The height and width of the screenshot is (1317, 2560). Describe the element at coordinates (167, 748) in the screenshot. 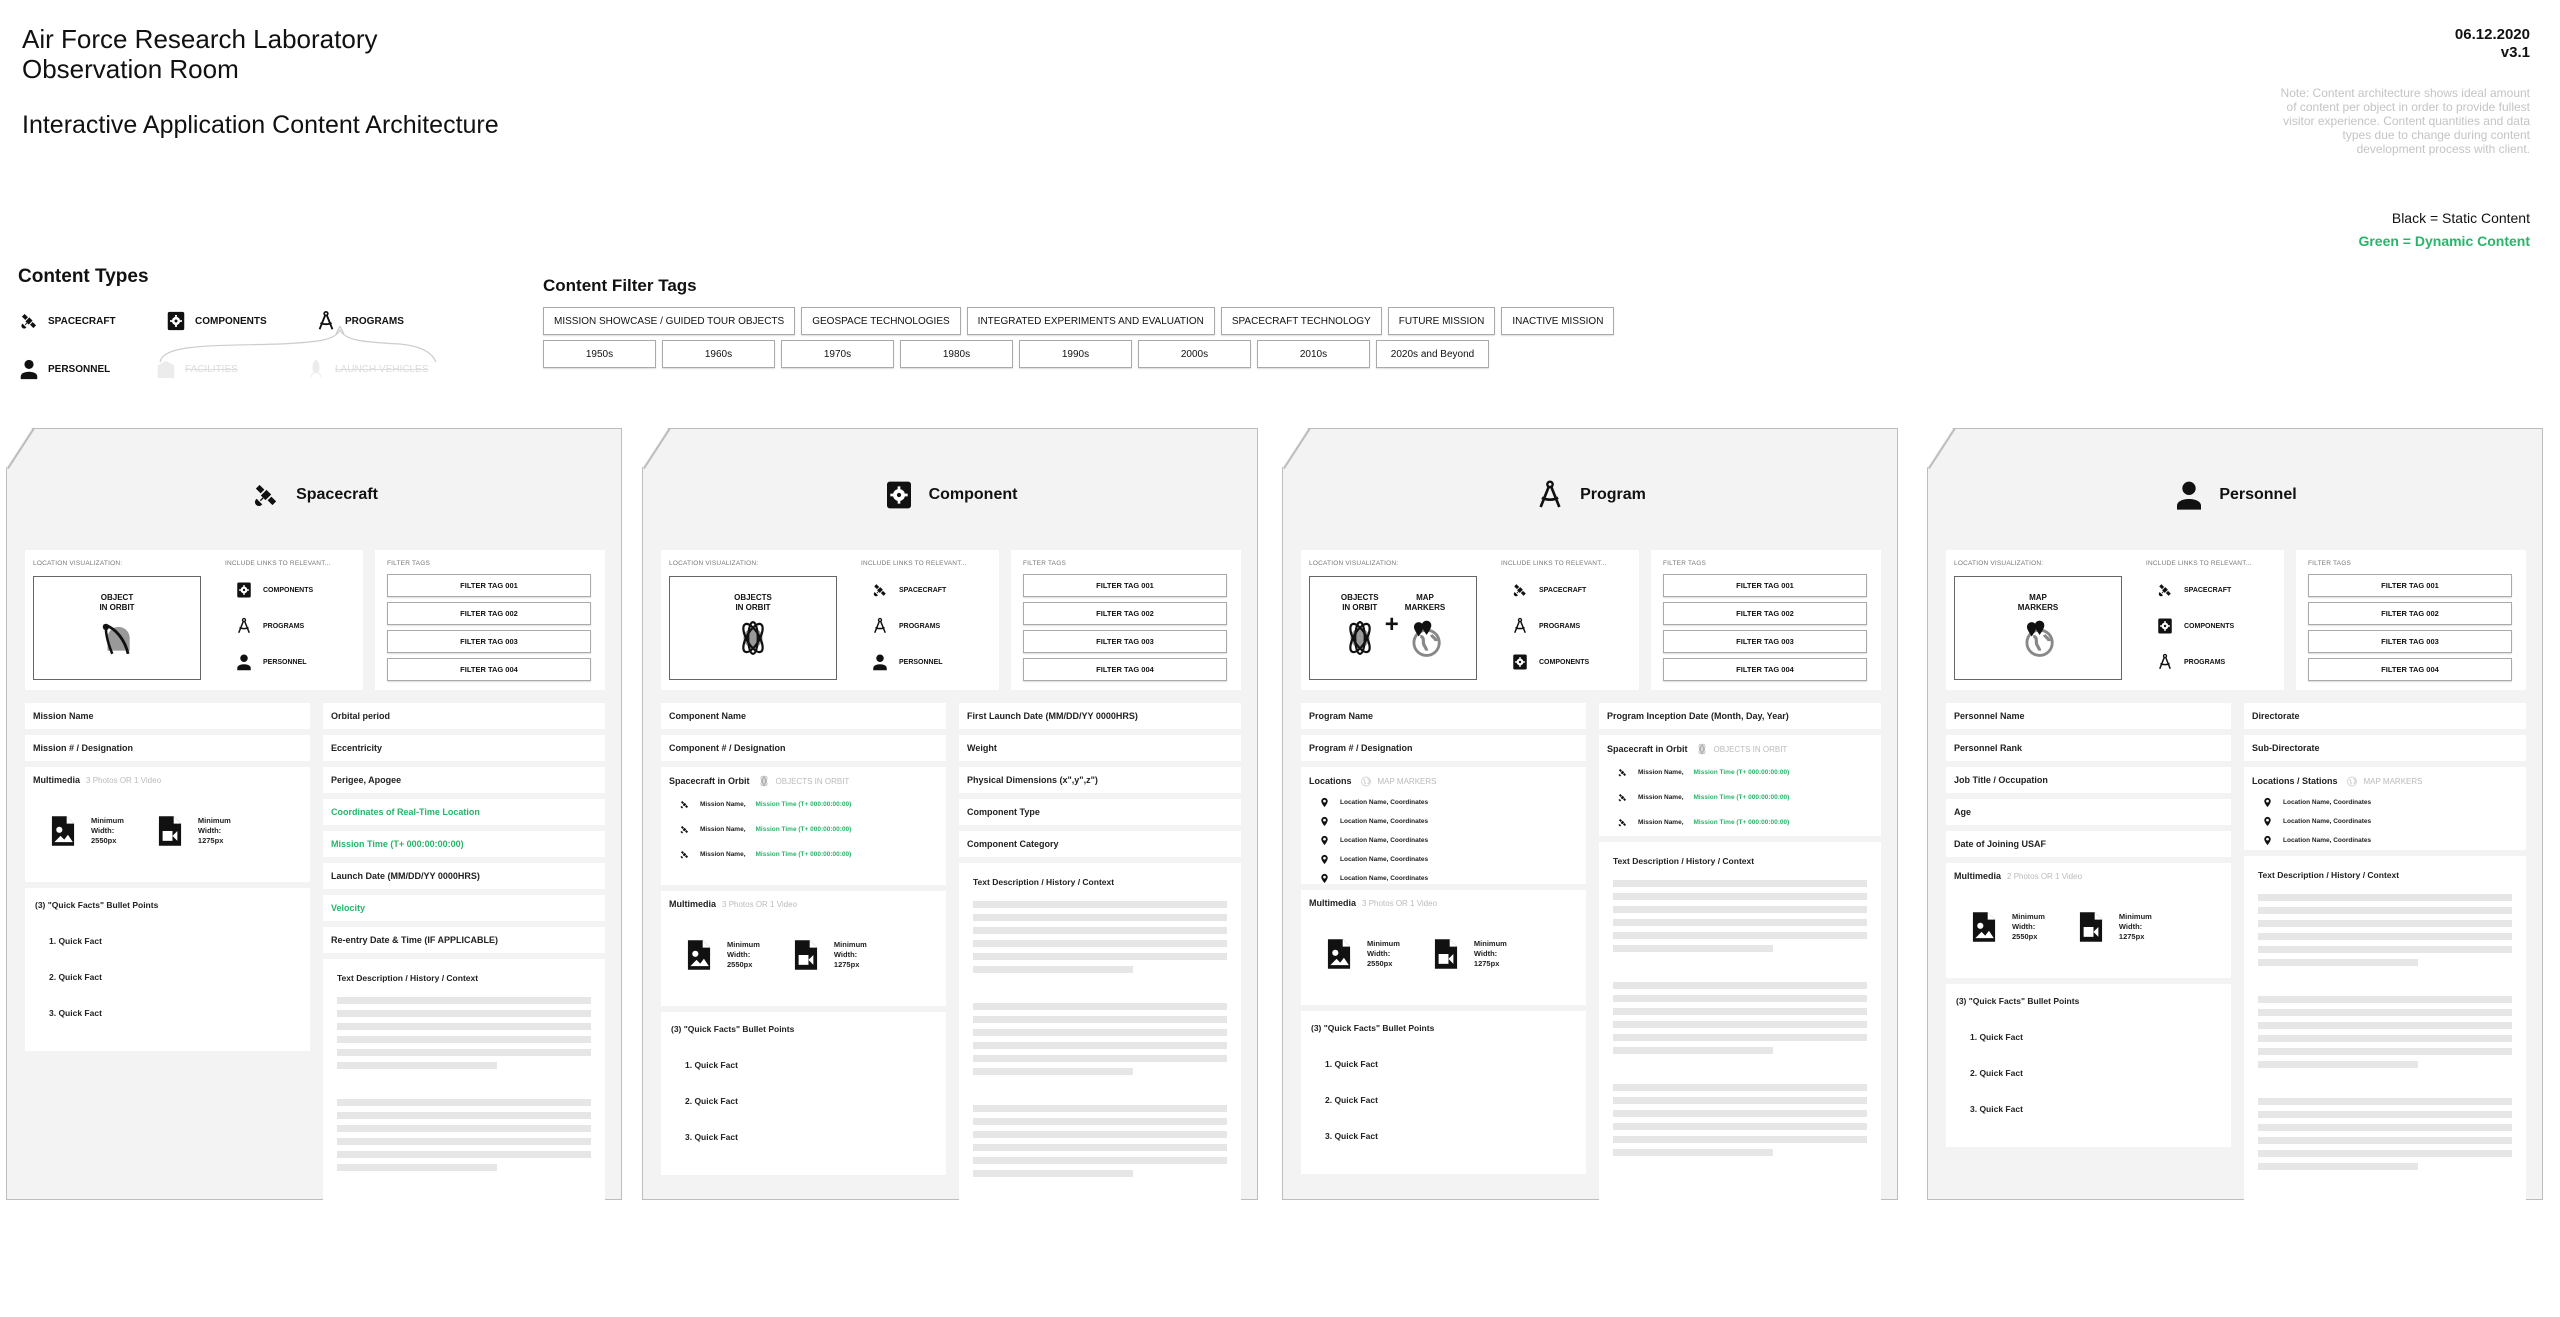

I see `field-mission-designation: Mission # / Designation` at that location.